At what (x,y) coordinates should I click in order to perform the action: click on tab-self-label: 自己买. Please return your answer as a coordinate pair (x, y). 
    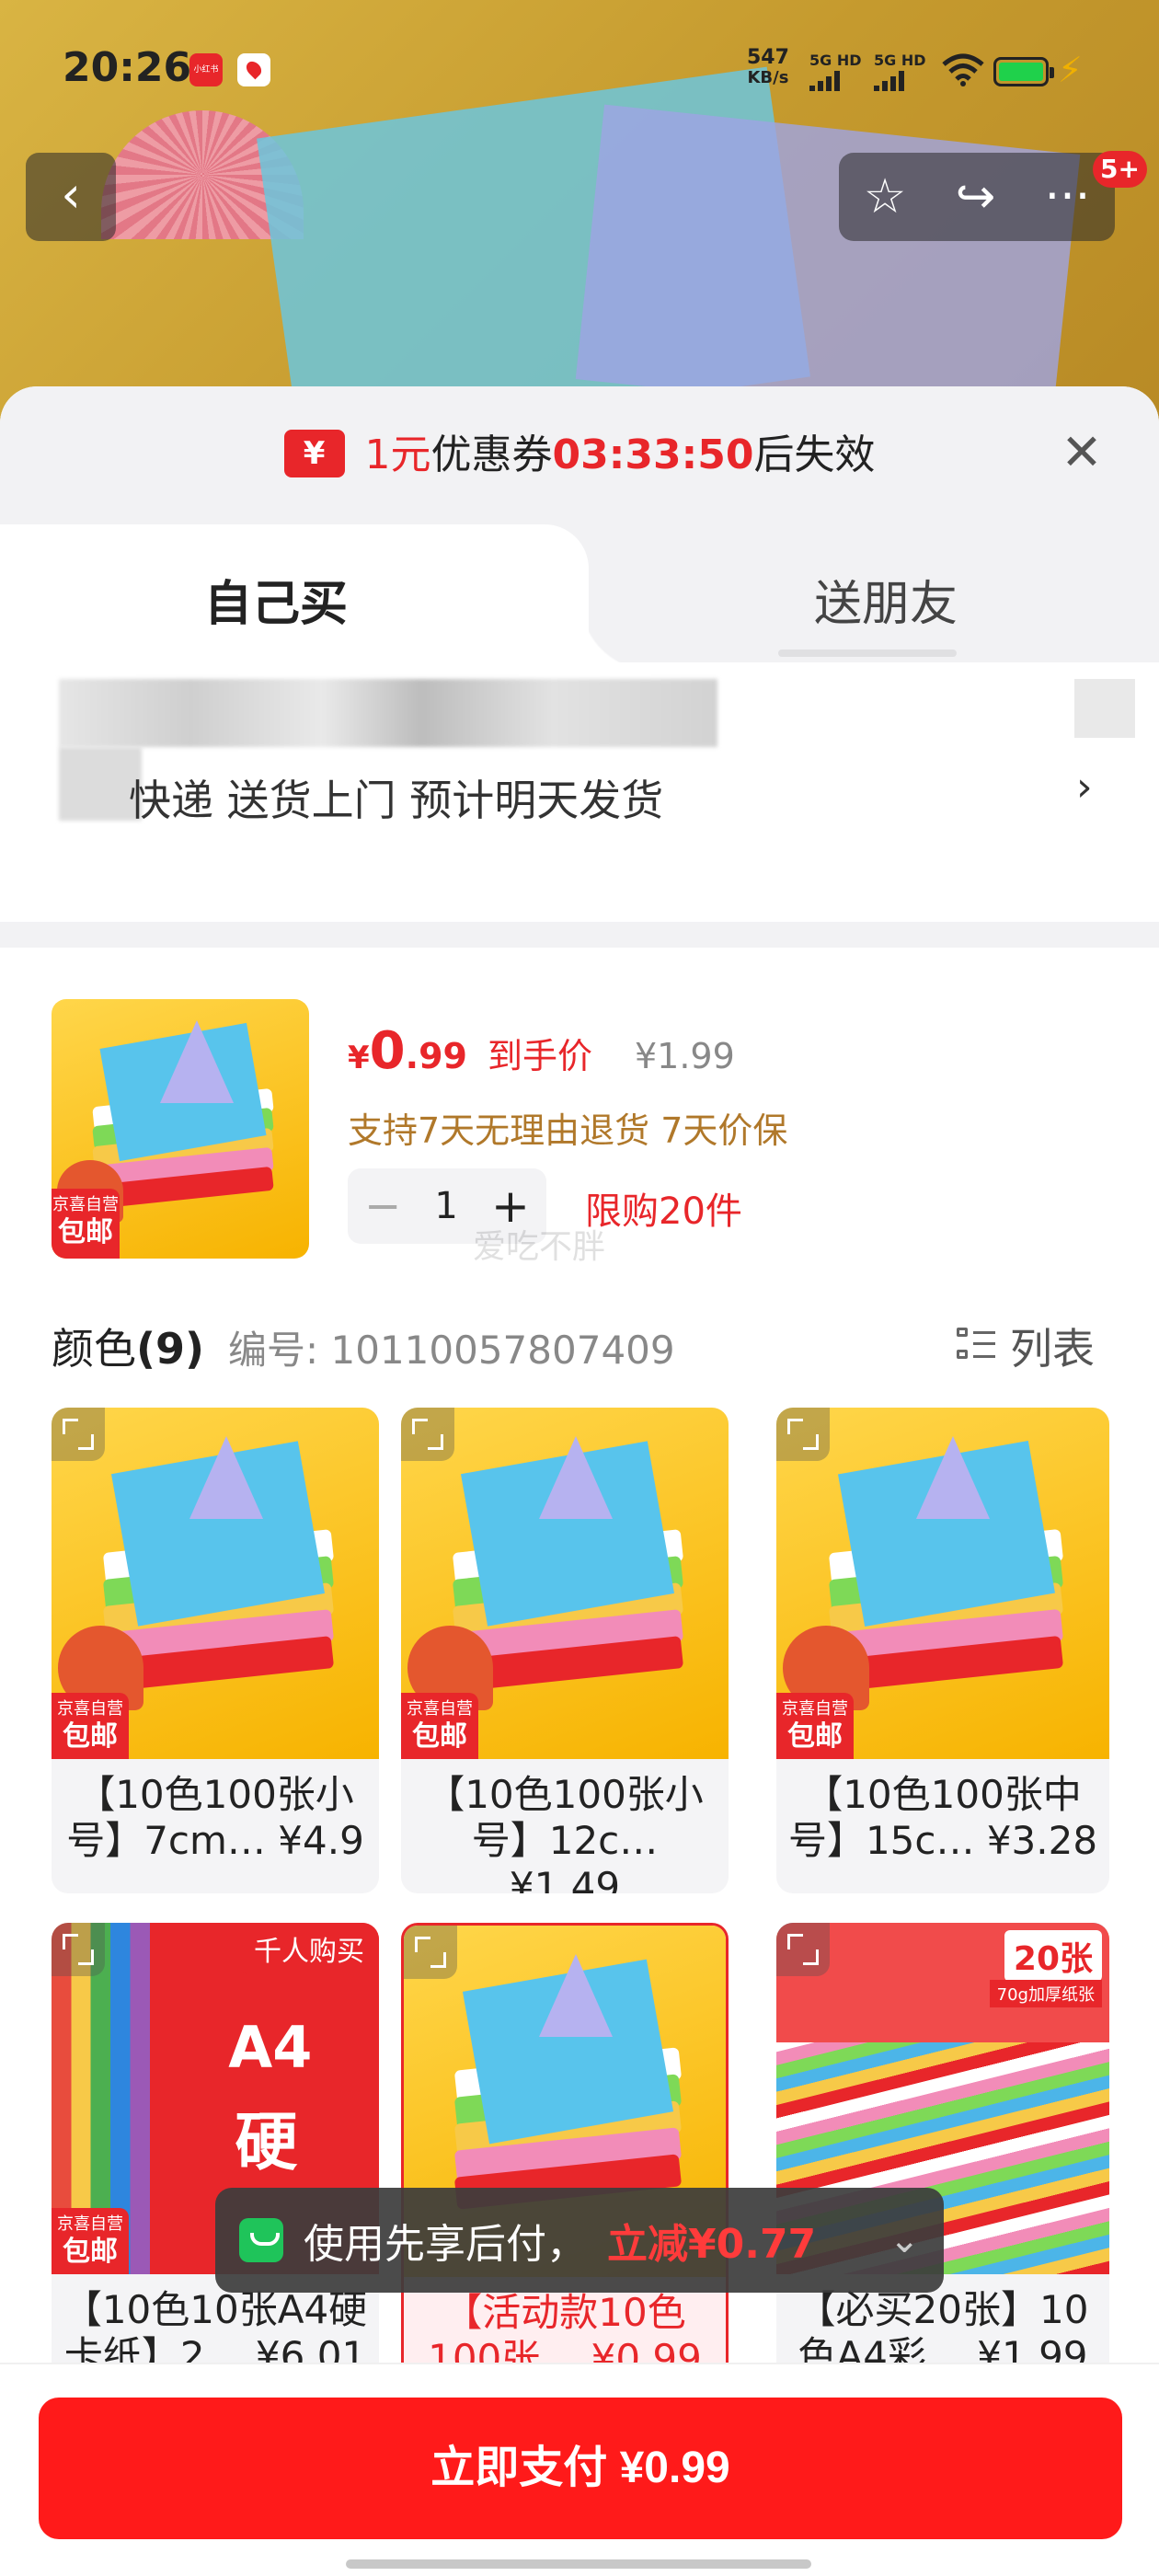
    Looking at the image, I should click on (276, 604).